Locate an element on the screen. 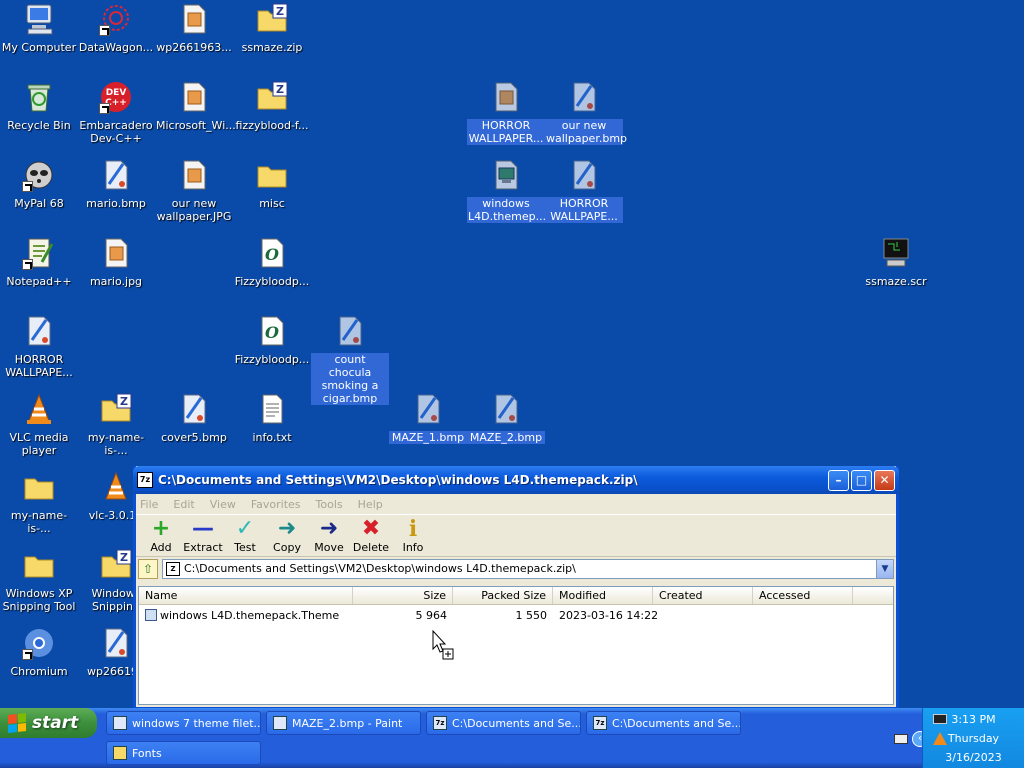 The image size is (1024, 768). desktop-icon-count-chocula: count chocula smoking a cigar.bmp is located at coordinates (350, 359).